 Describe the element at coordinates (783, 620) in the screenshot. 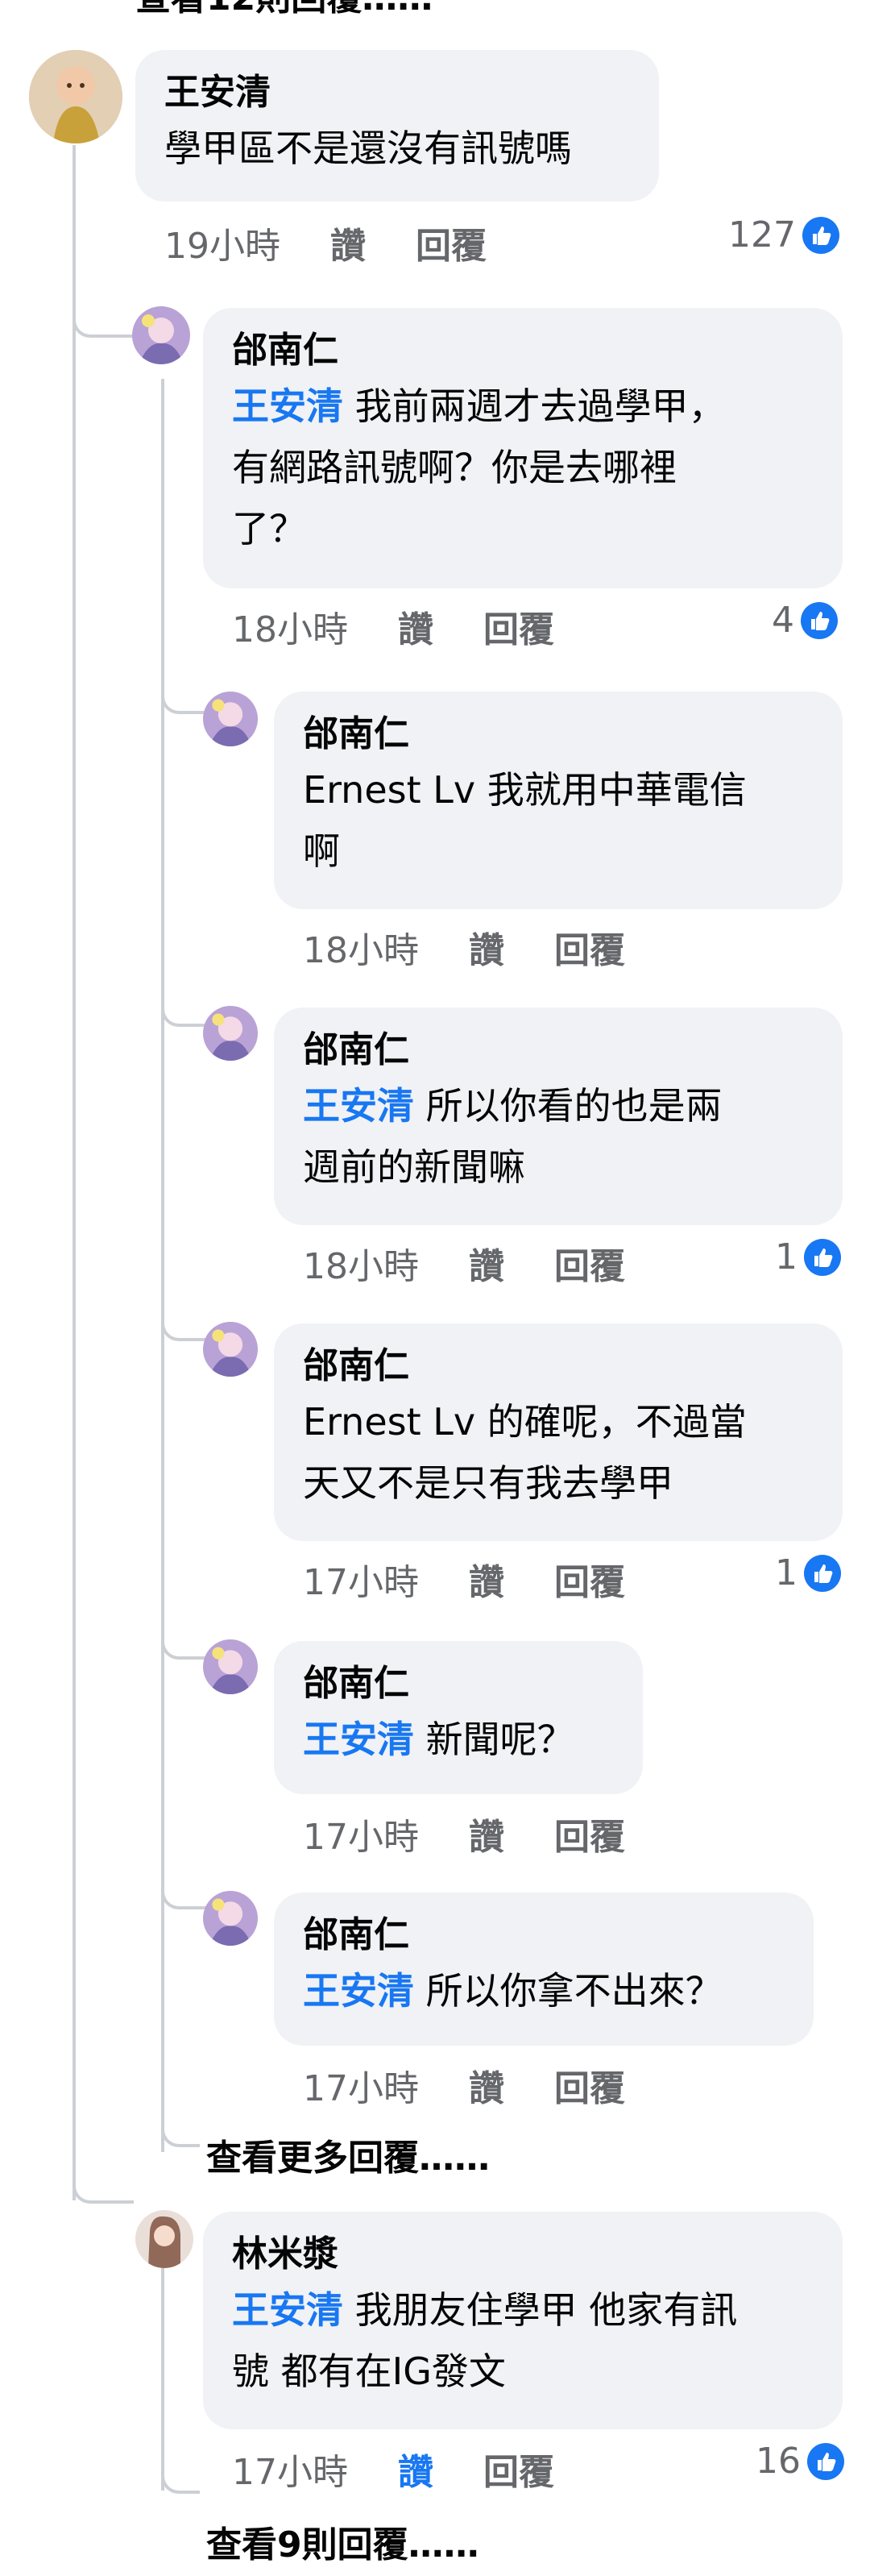

I see `reaction-count: 4` at that location.